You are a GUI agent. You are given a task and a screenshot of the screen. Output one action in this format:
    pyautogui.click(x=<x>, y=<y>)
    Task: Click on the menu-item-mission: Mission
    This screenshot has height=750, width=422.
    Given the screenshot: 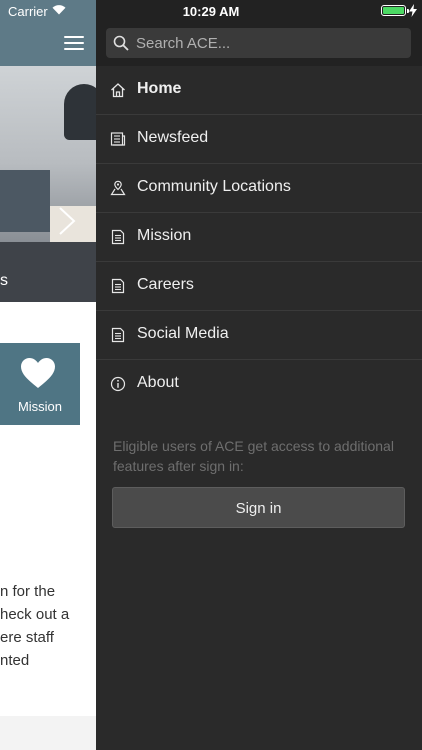 What is the action you would take?
    pyautogui.click(x=259, y=237)
    